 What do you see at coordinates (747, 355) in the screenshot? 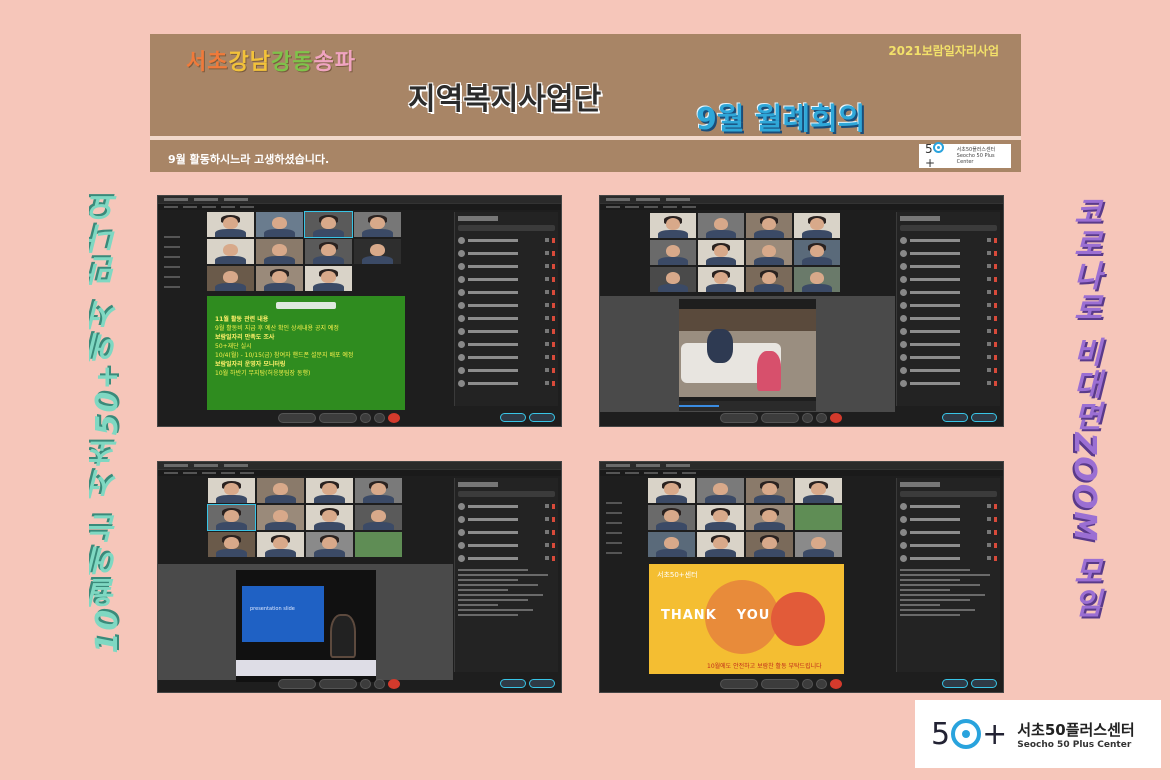
I see `shared-video` at bounding box center [747, 355].